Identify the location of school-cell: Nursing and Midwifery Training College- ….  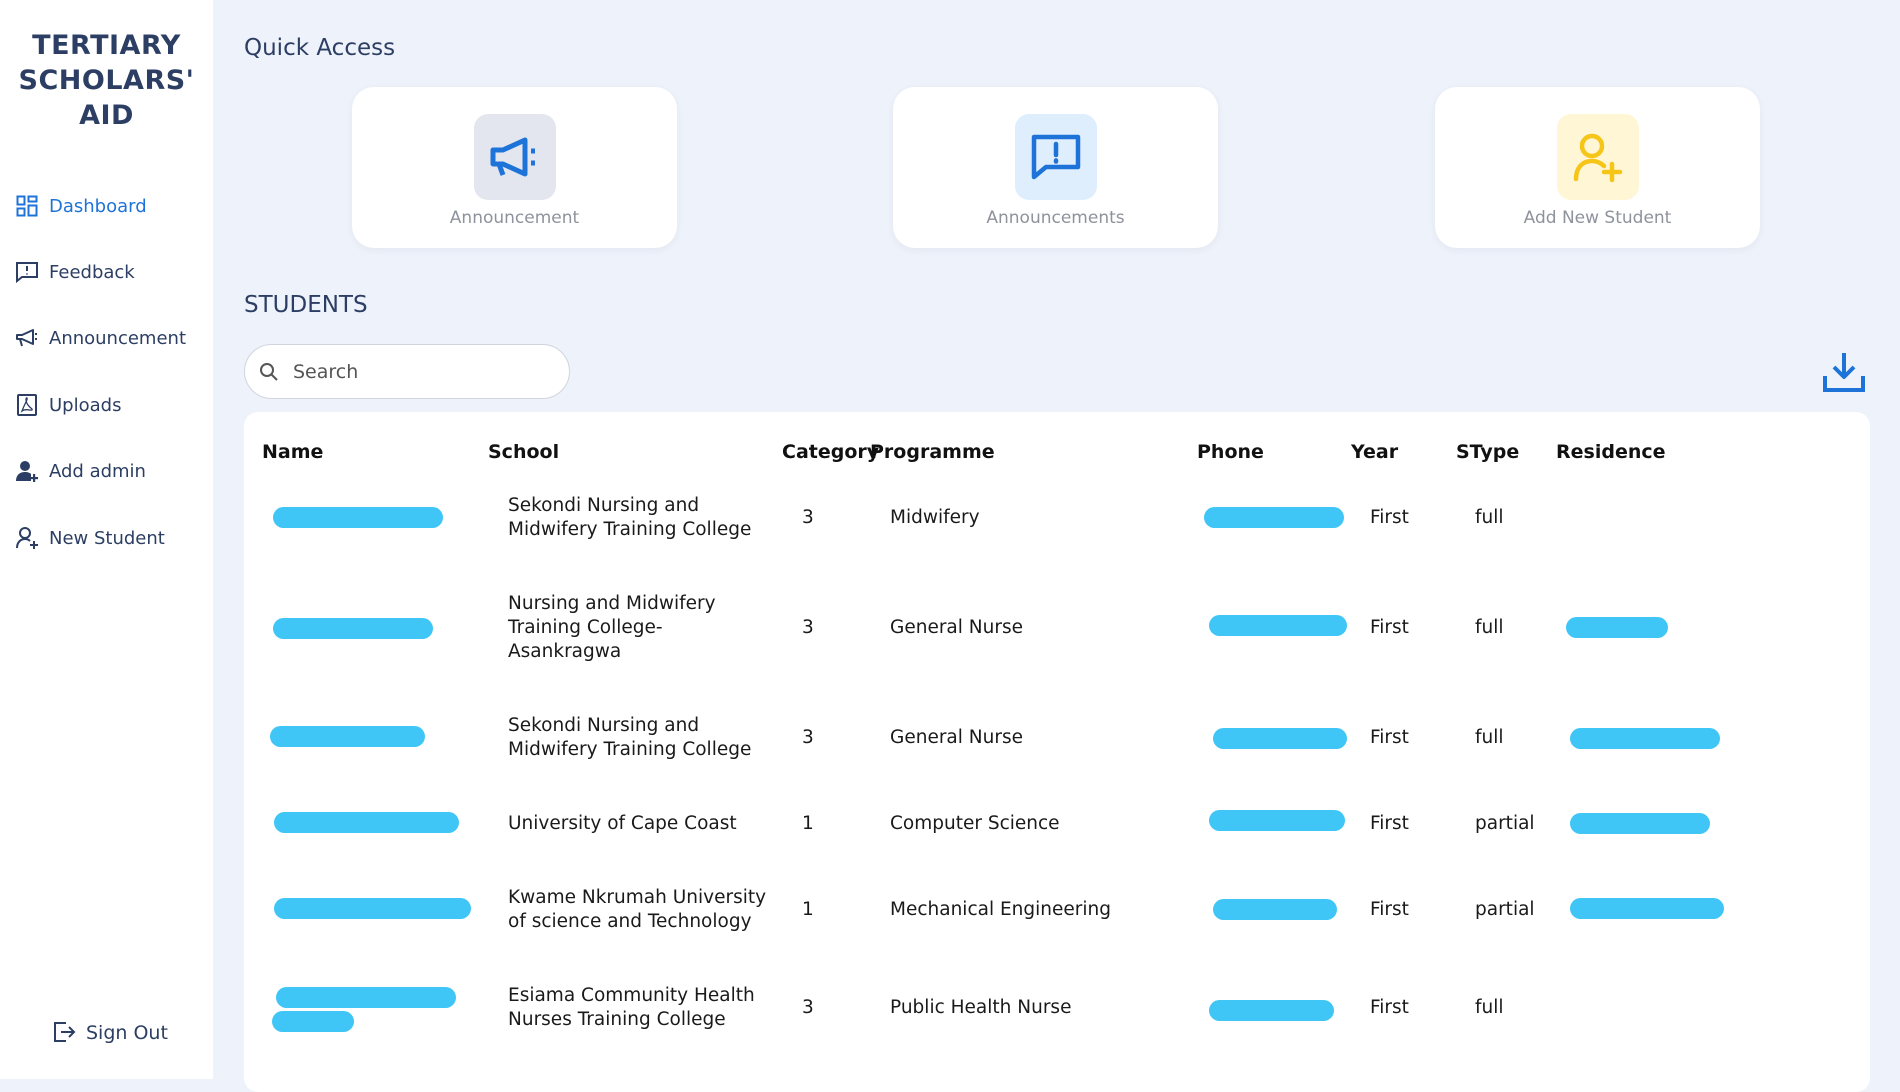
(612, 628).